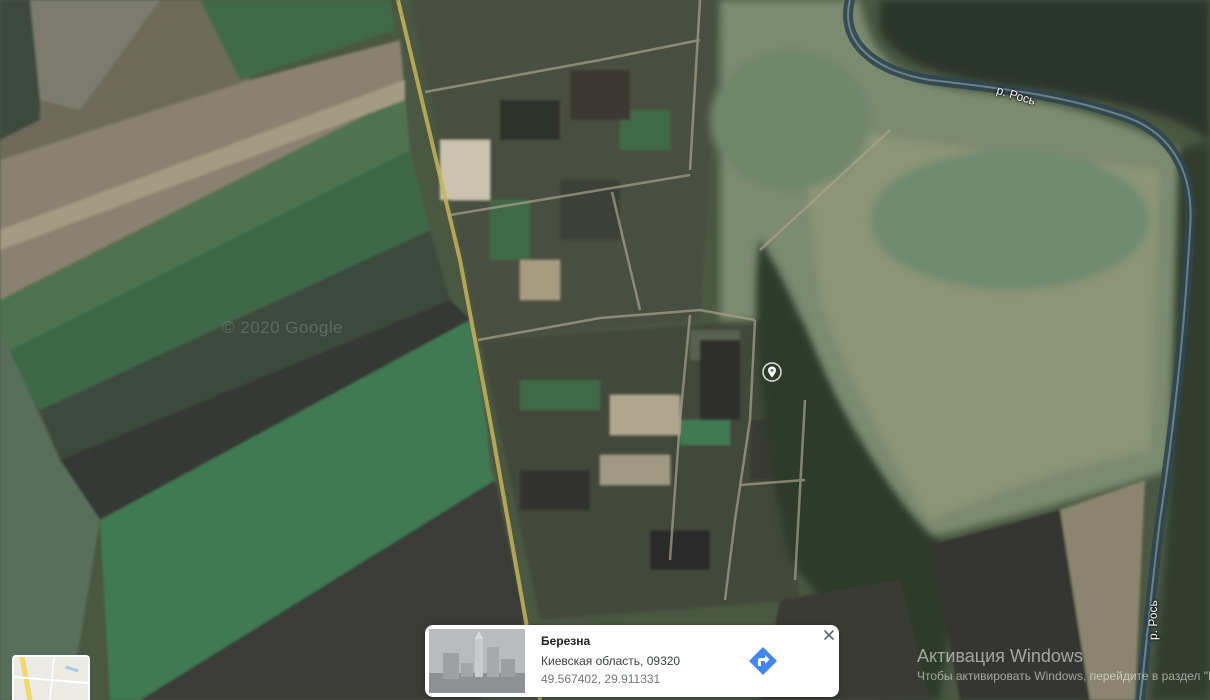 This screenshot has width=1210, height=700. I want to click on place-name: Березна, so click(566, 641).